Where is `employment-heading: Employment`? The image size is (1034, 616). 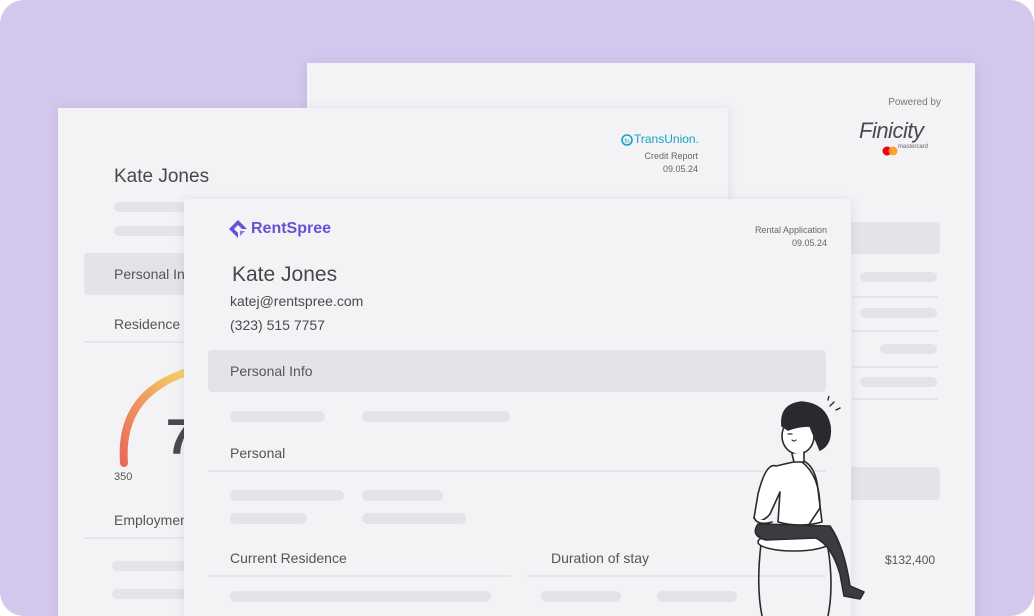
employment-heading: Employment is located at coordinates (153, 520).